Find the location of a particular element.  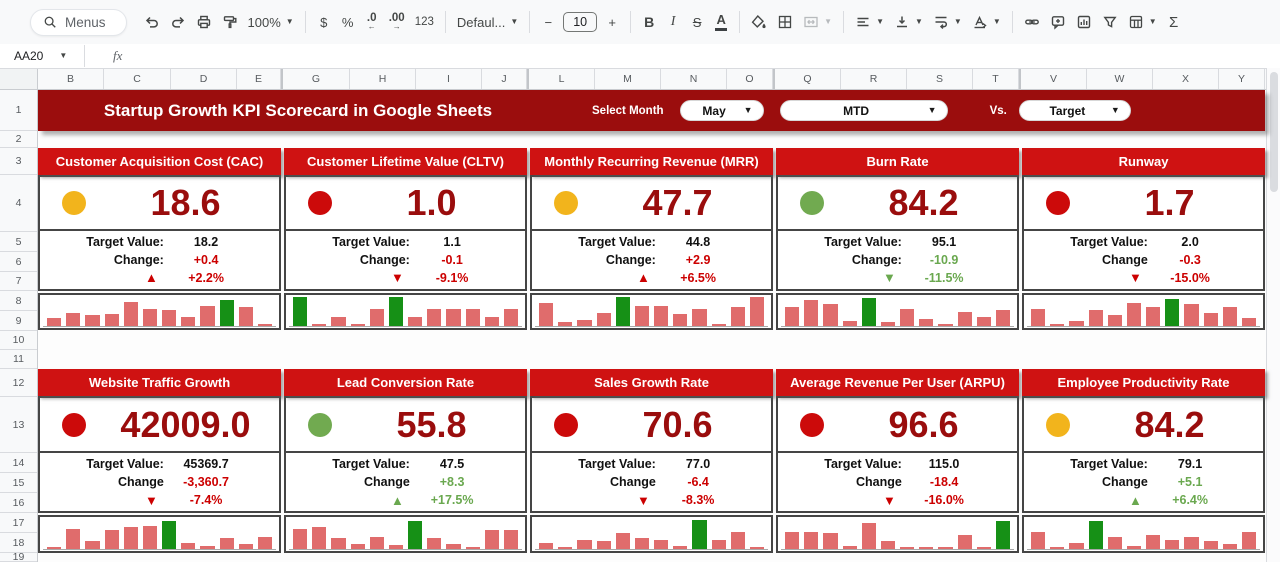

row-header-6: 6 is located at coordinates (18, 262).